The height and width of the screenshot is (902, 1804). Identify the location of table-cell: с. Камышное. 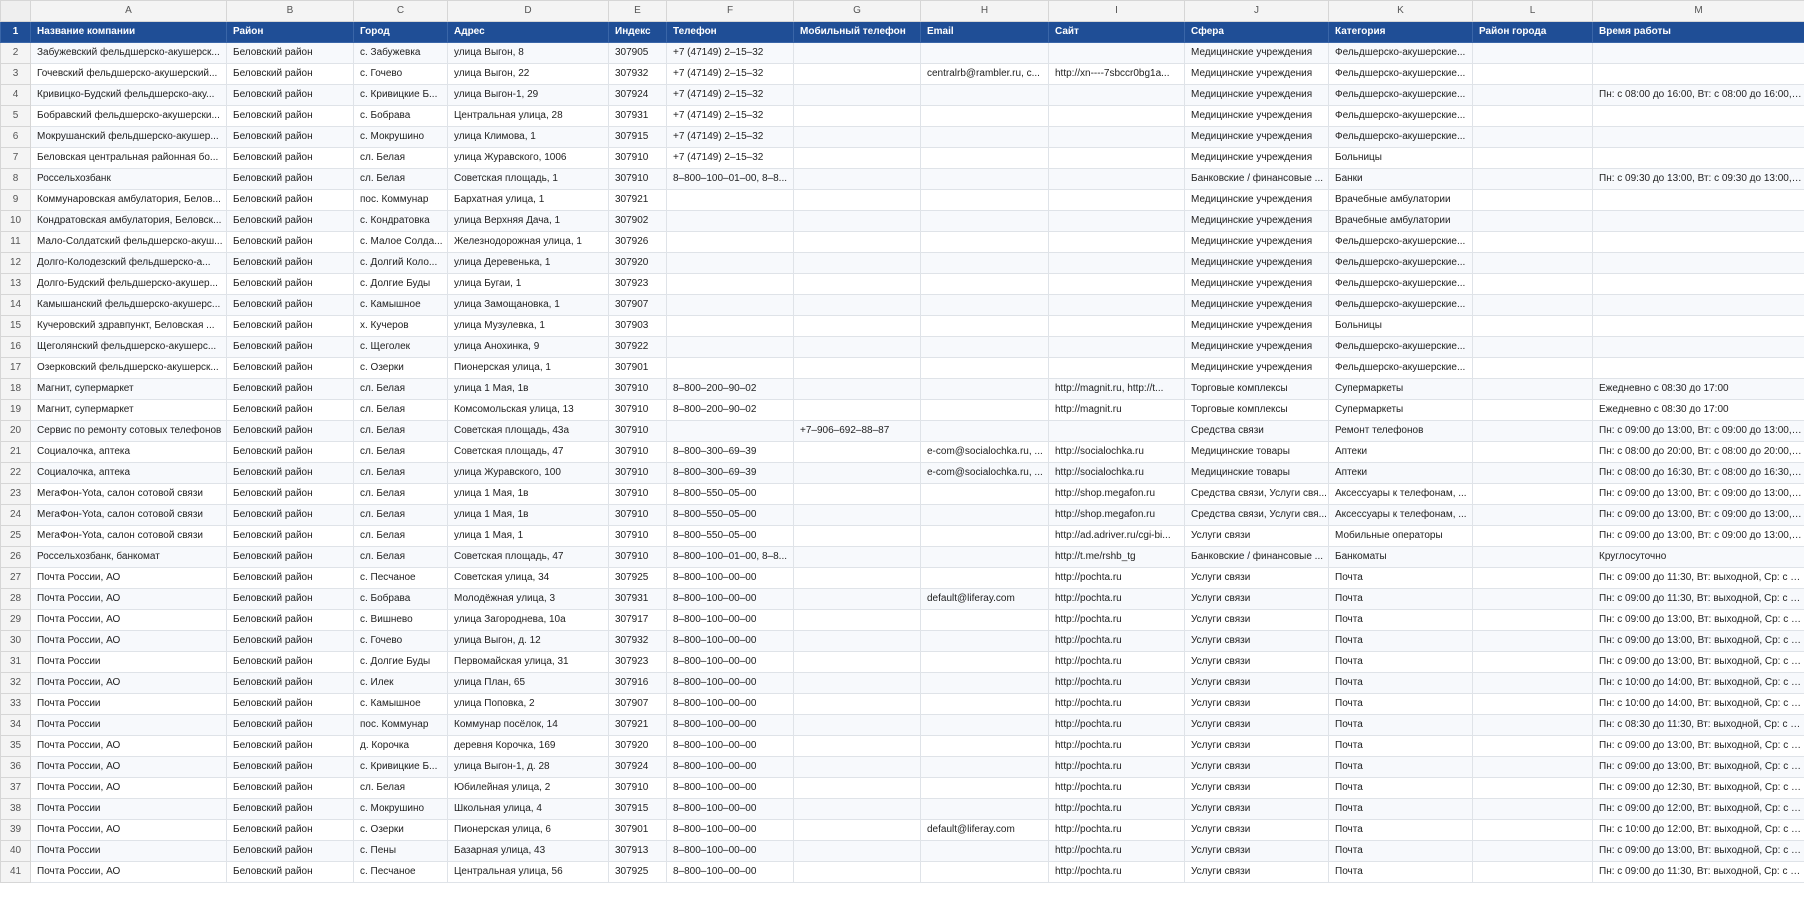
(400, 704).